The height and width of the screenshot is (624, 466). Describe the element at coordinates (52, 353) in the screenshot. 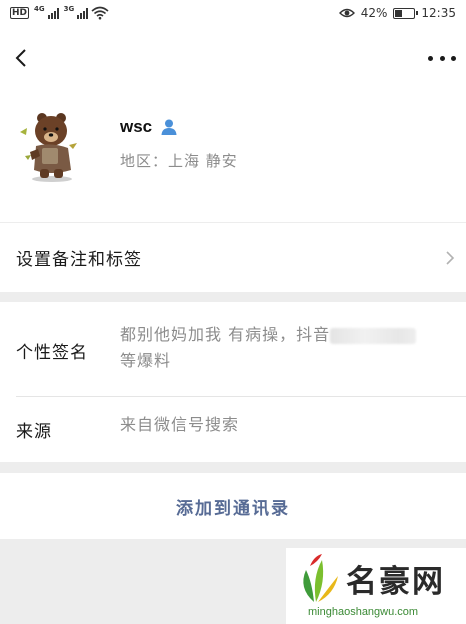

I see `signature-label: 个性签名` at that location.